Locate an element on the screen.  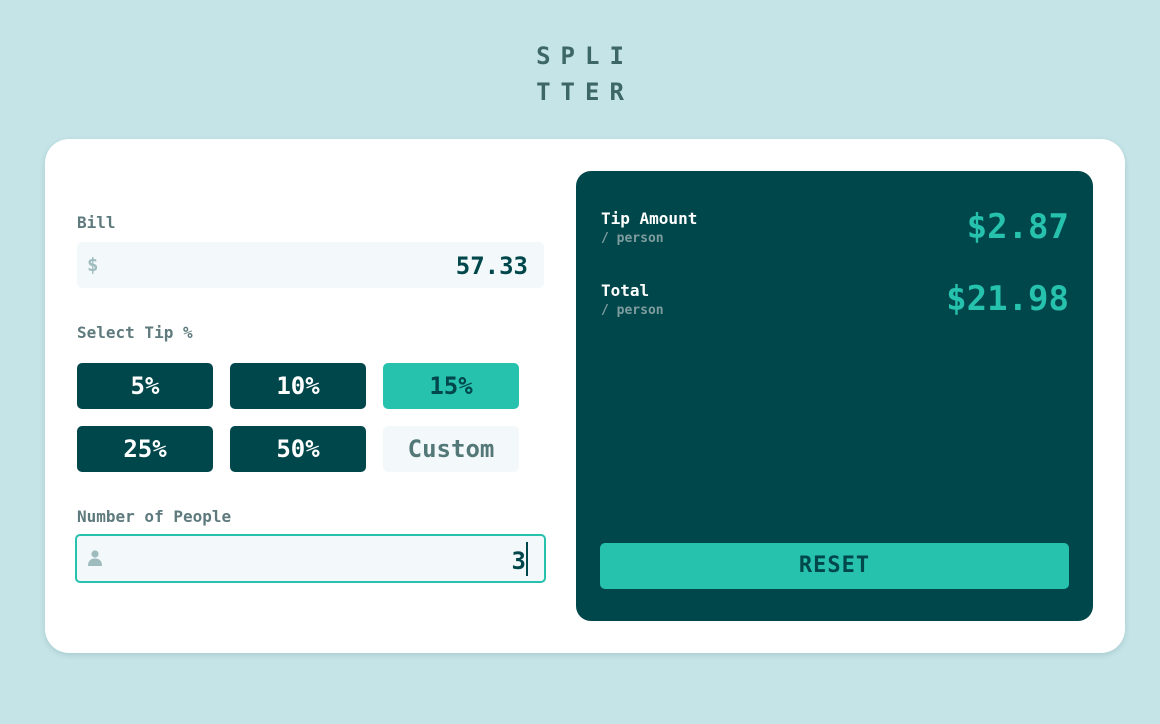
total-value: $21.98 is located at coordinates (1007, 299).